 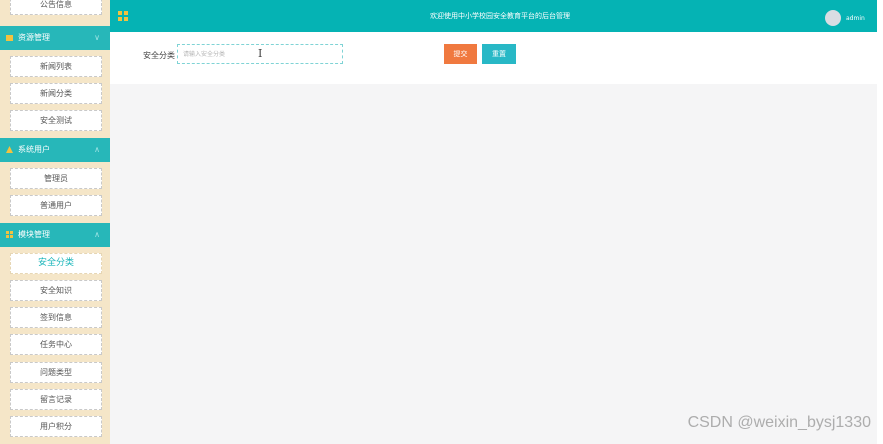 I want to click on text-cursor-icon: I, so click(x=260, y=53).